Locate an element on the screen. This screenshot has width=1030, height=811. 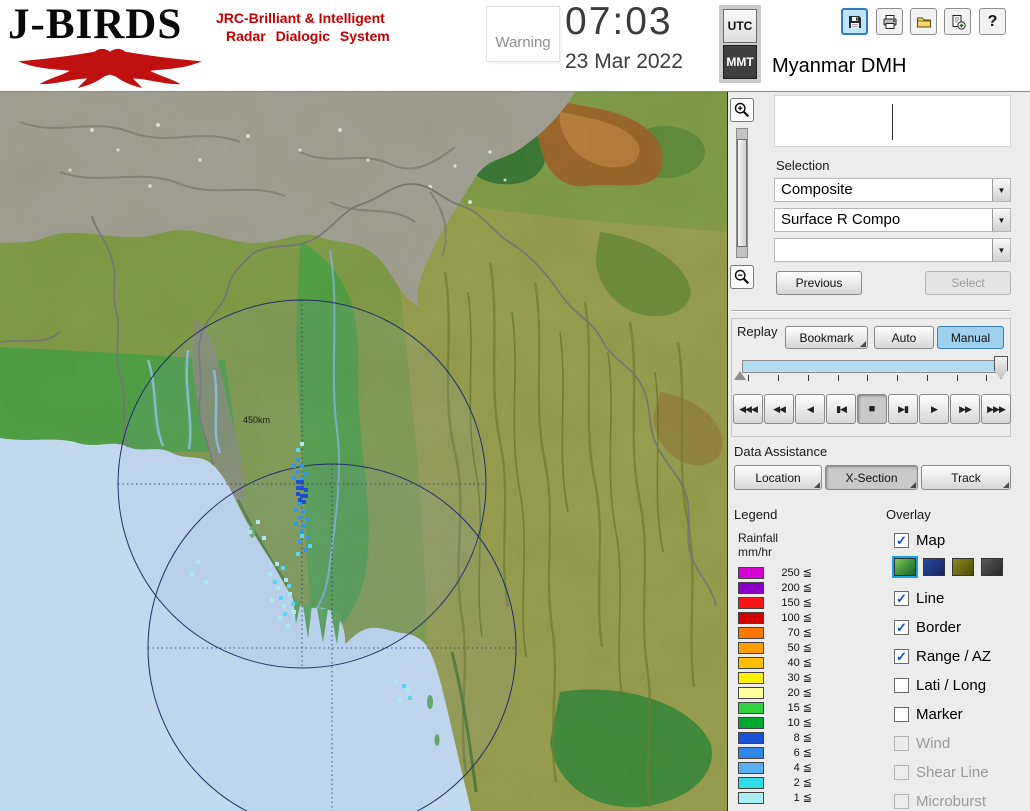
zoom-slider-thumb is located at coordinates (742, 193).